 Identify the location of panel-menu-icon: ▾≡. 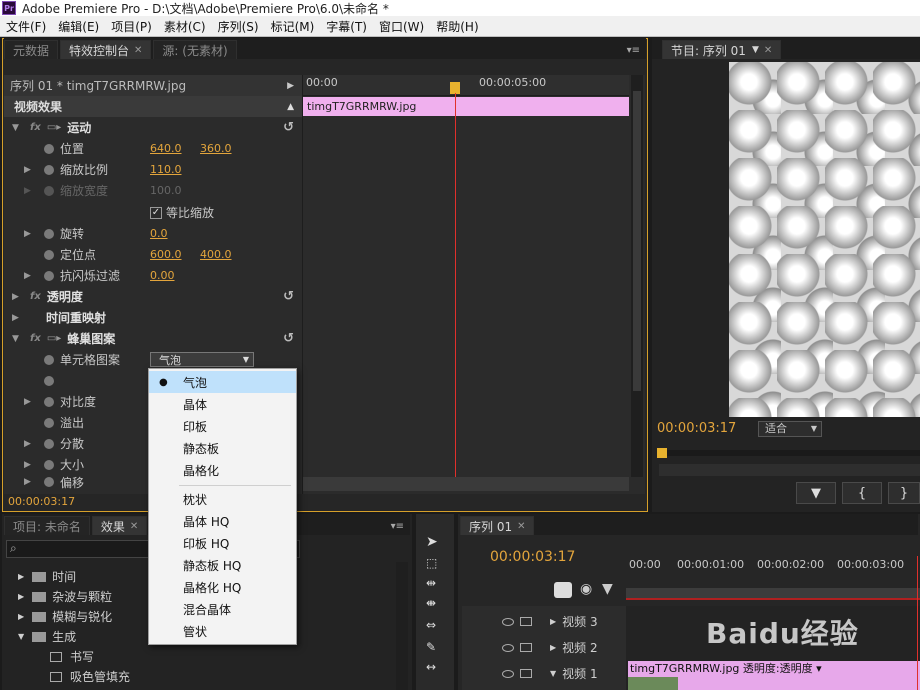
(397, 526).